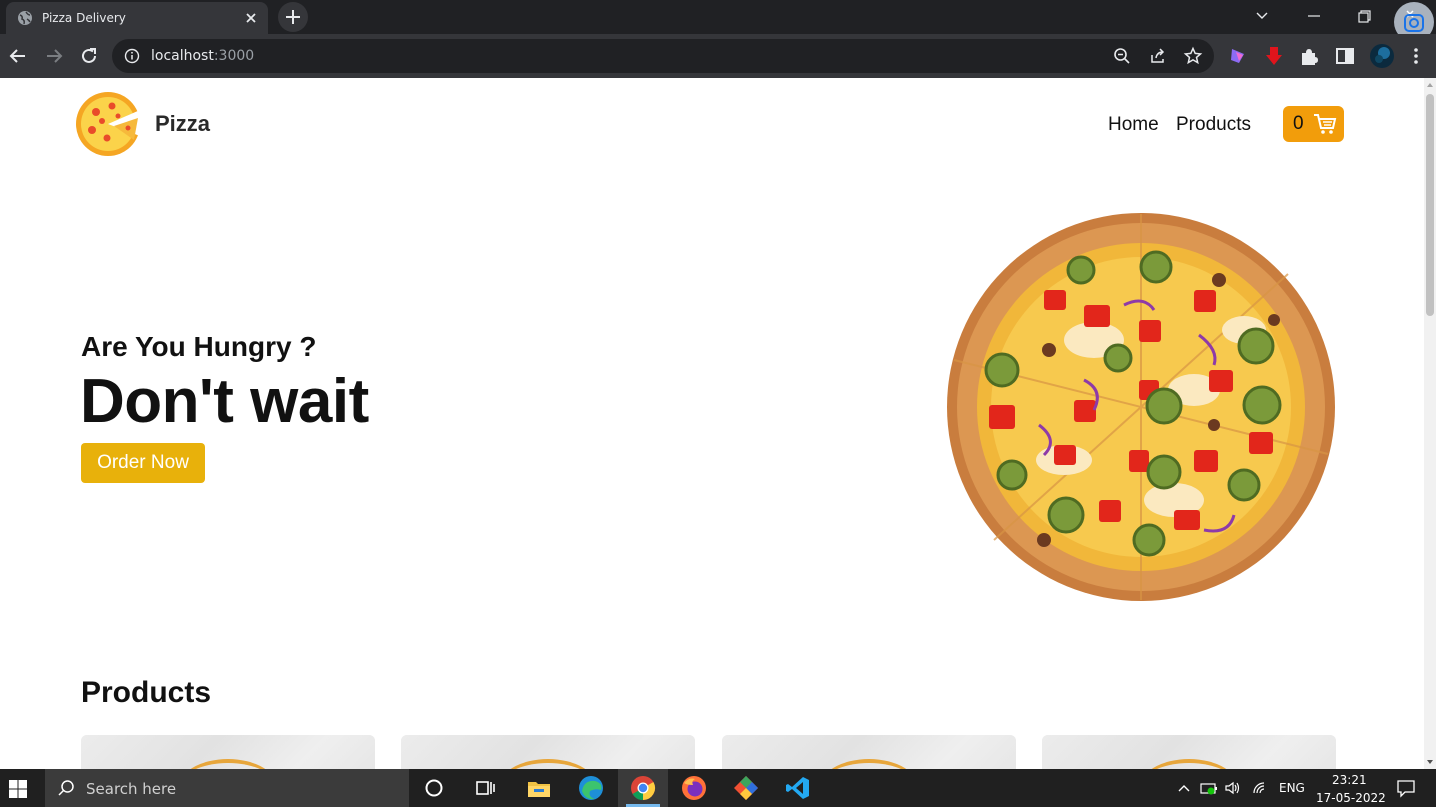 Image resolution: width=1436 pixels, height=807 pixels. I want to click on browser-toolbar: localhost:3000, so click(718, 56).